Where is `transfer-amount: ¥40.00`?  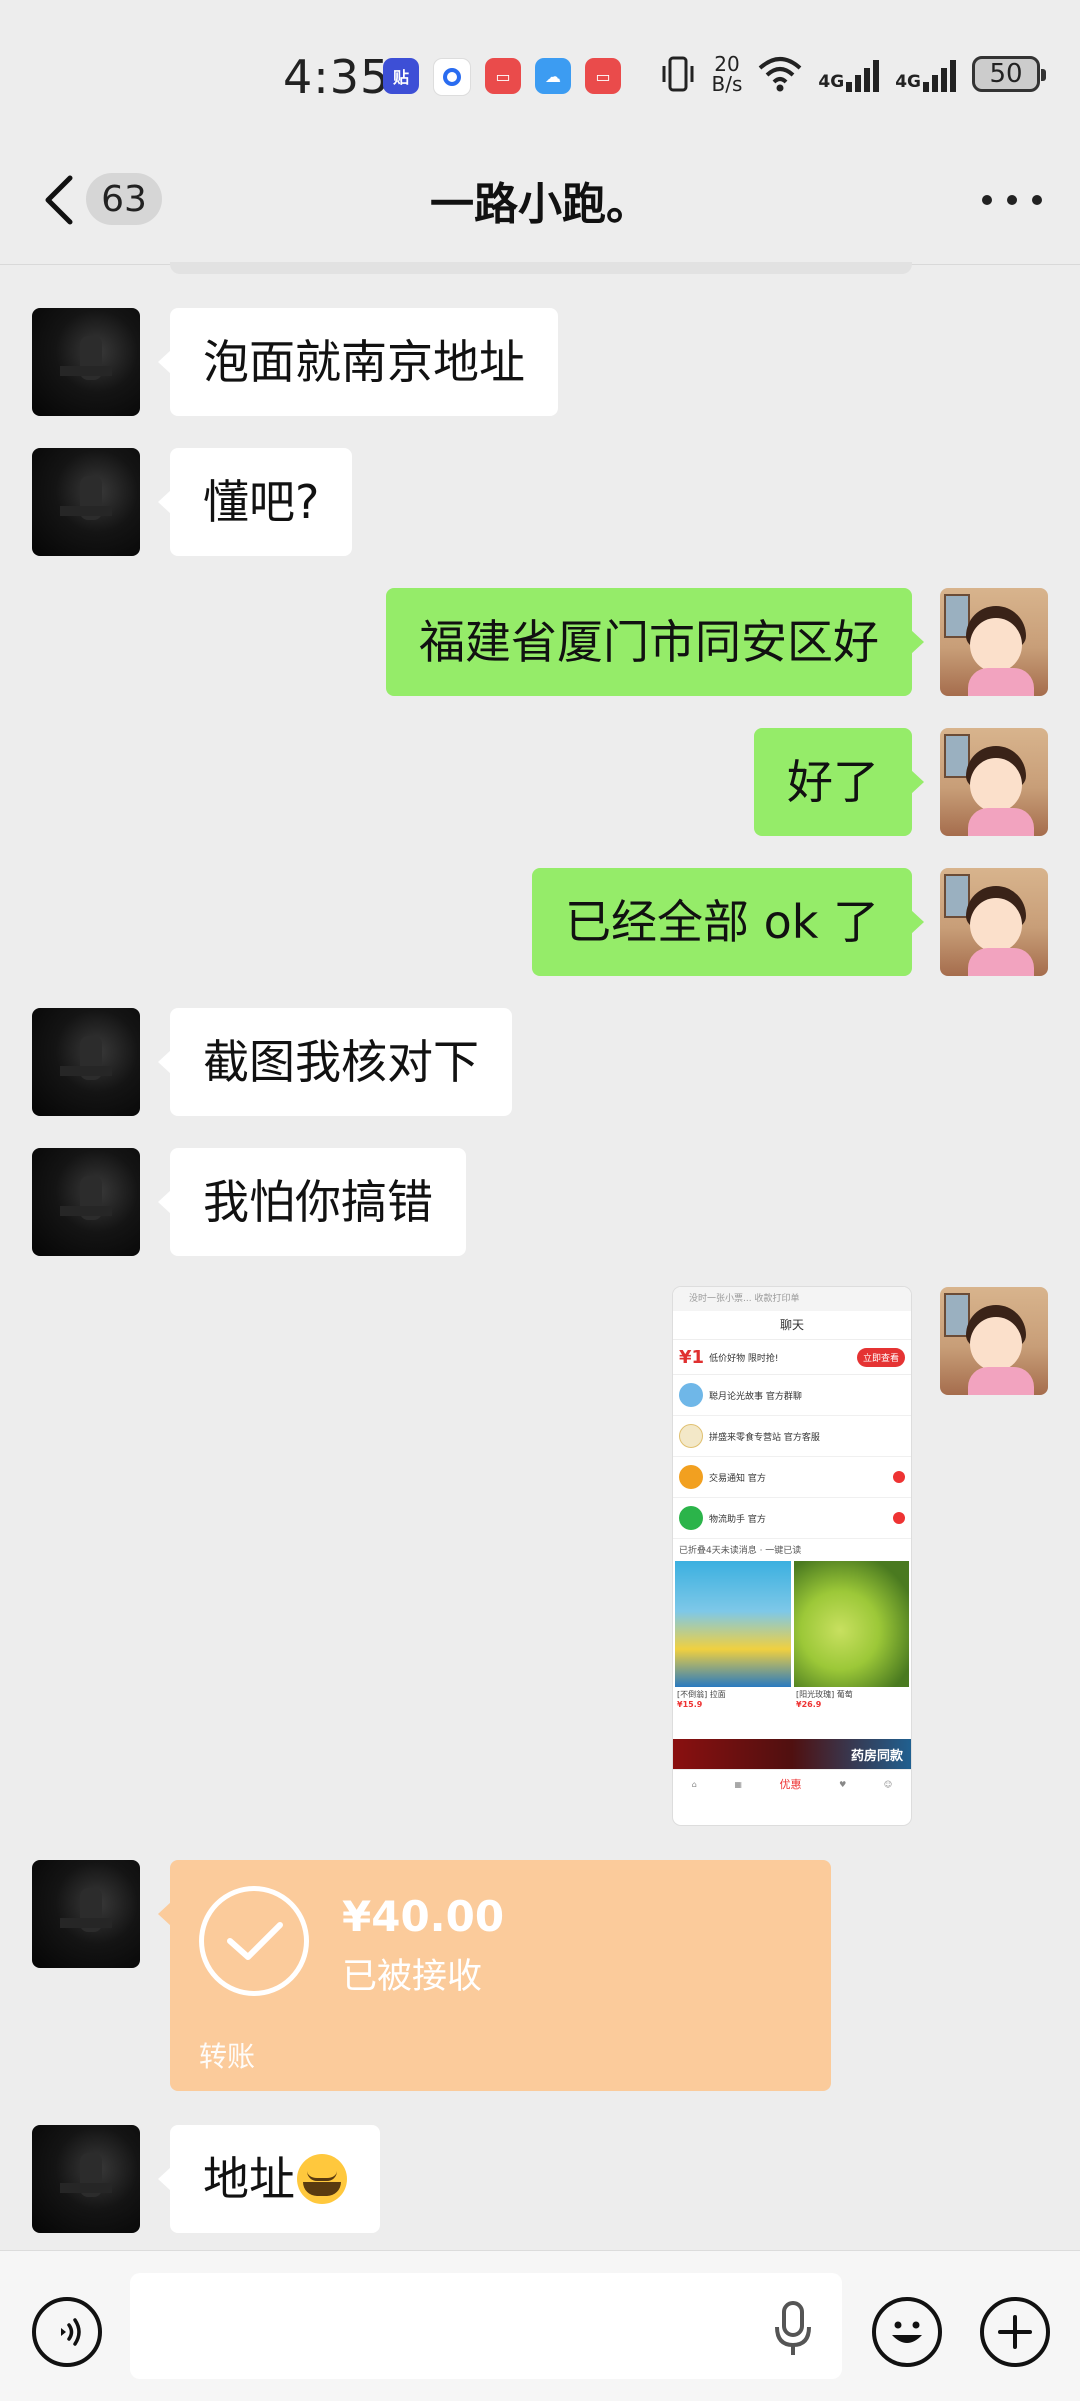 transfer-amount: ¥40.00 is located at coordinates (423, 1916).